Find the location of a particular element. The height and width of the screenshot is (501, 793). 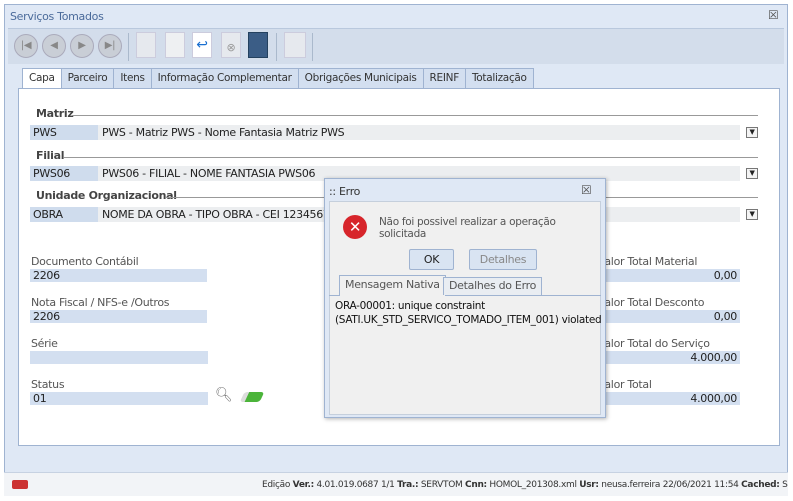

error-icon: ✕ is located at coordinates (355, 227).